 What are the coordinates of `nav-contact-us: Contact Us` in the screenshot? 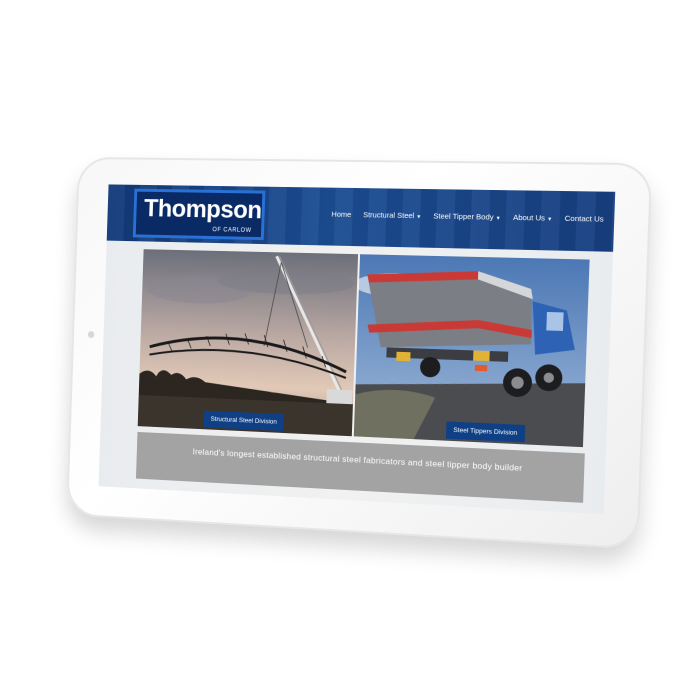 It's located at (584, 219).